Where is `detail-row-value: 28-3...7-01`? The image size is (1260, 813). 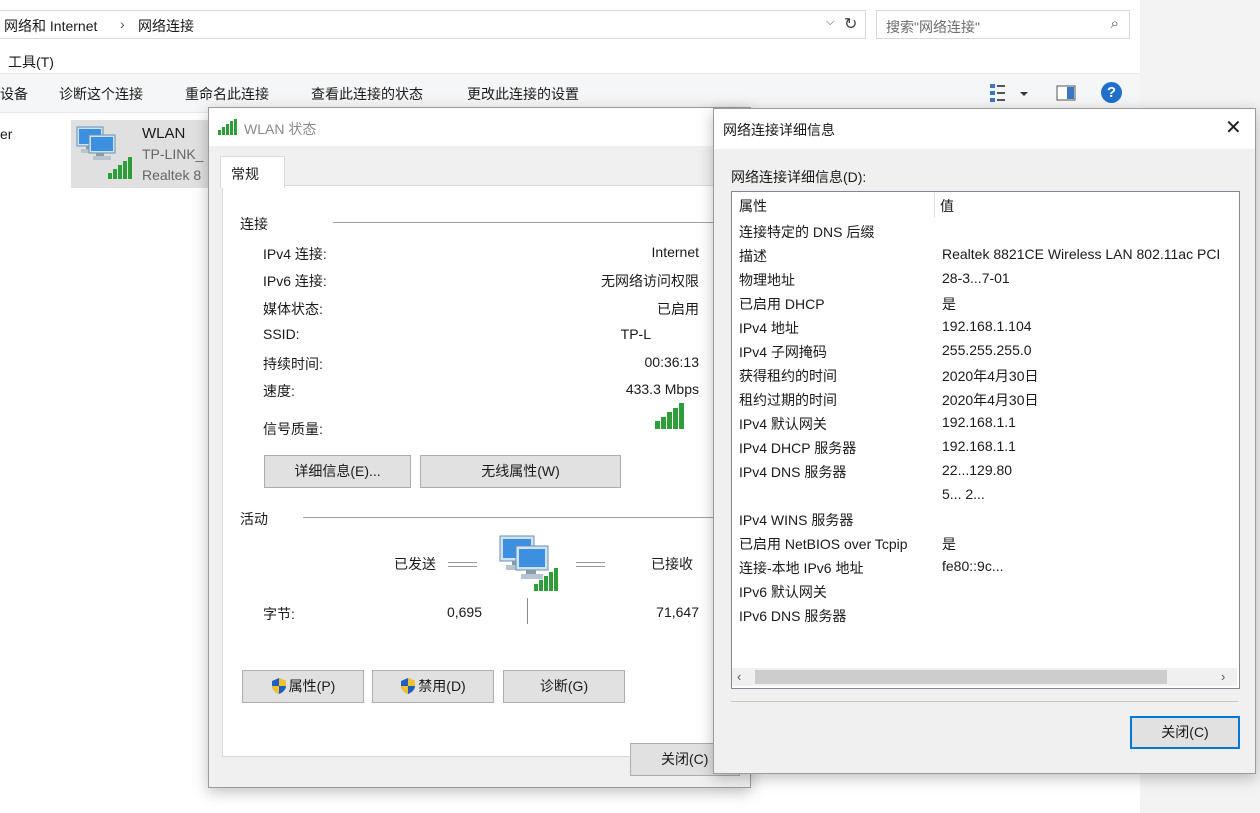
detail-row-value: 28-3...7-01 is located at coordinates (976, 278).